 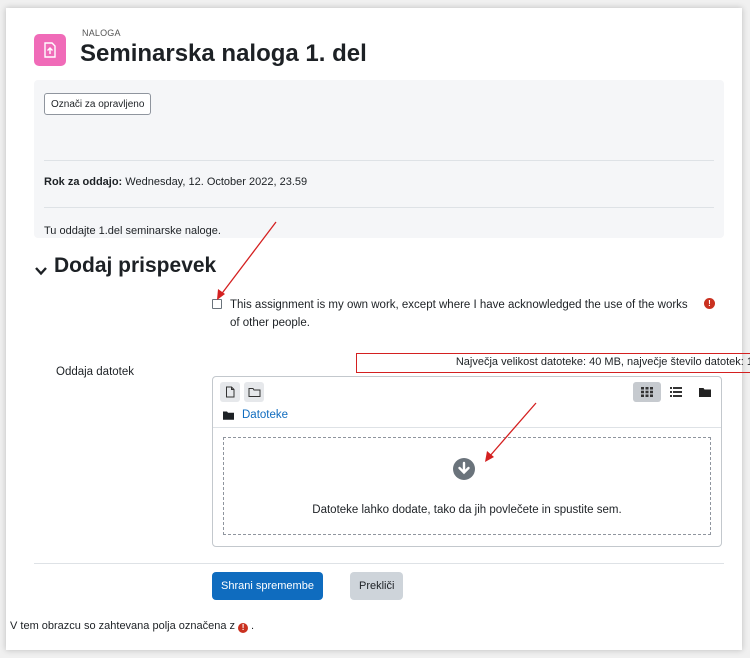 I want to click on add-file-icon, so click(x=230, y=392).